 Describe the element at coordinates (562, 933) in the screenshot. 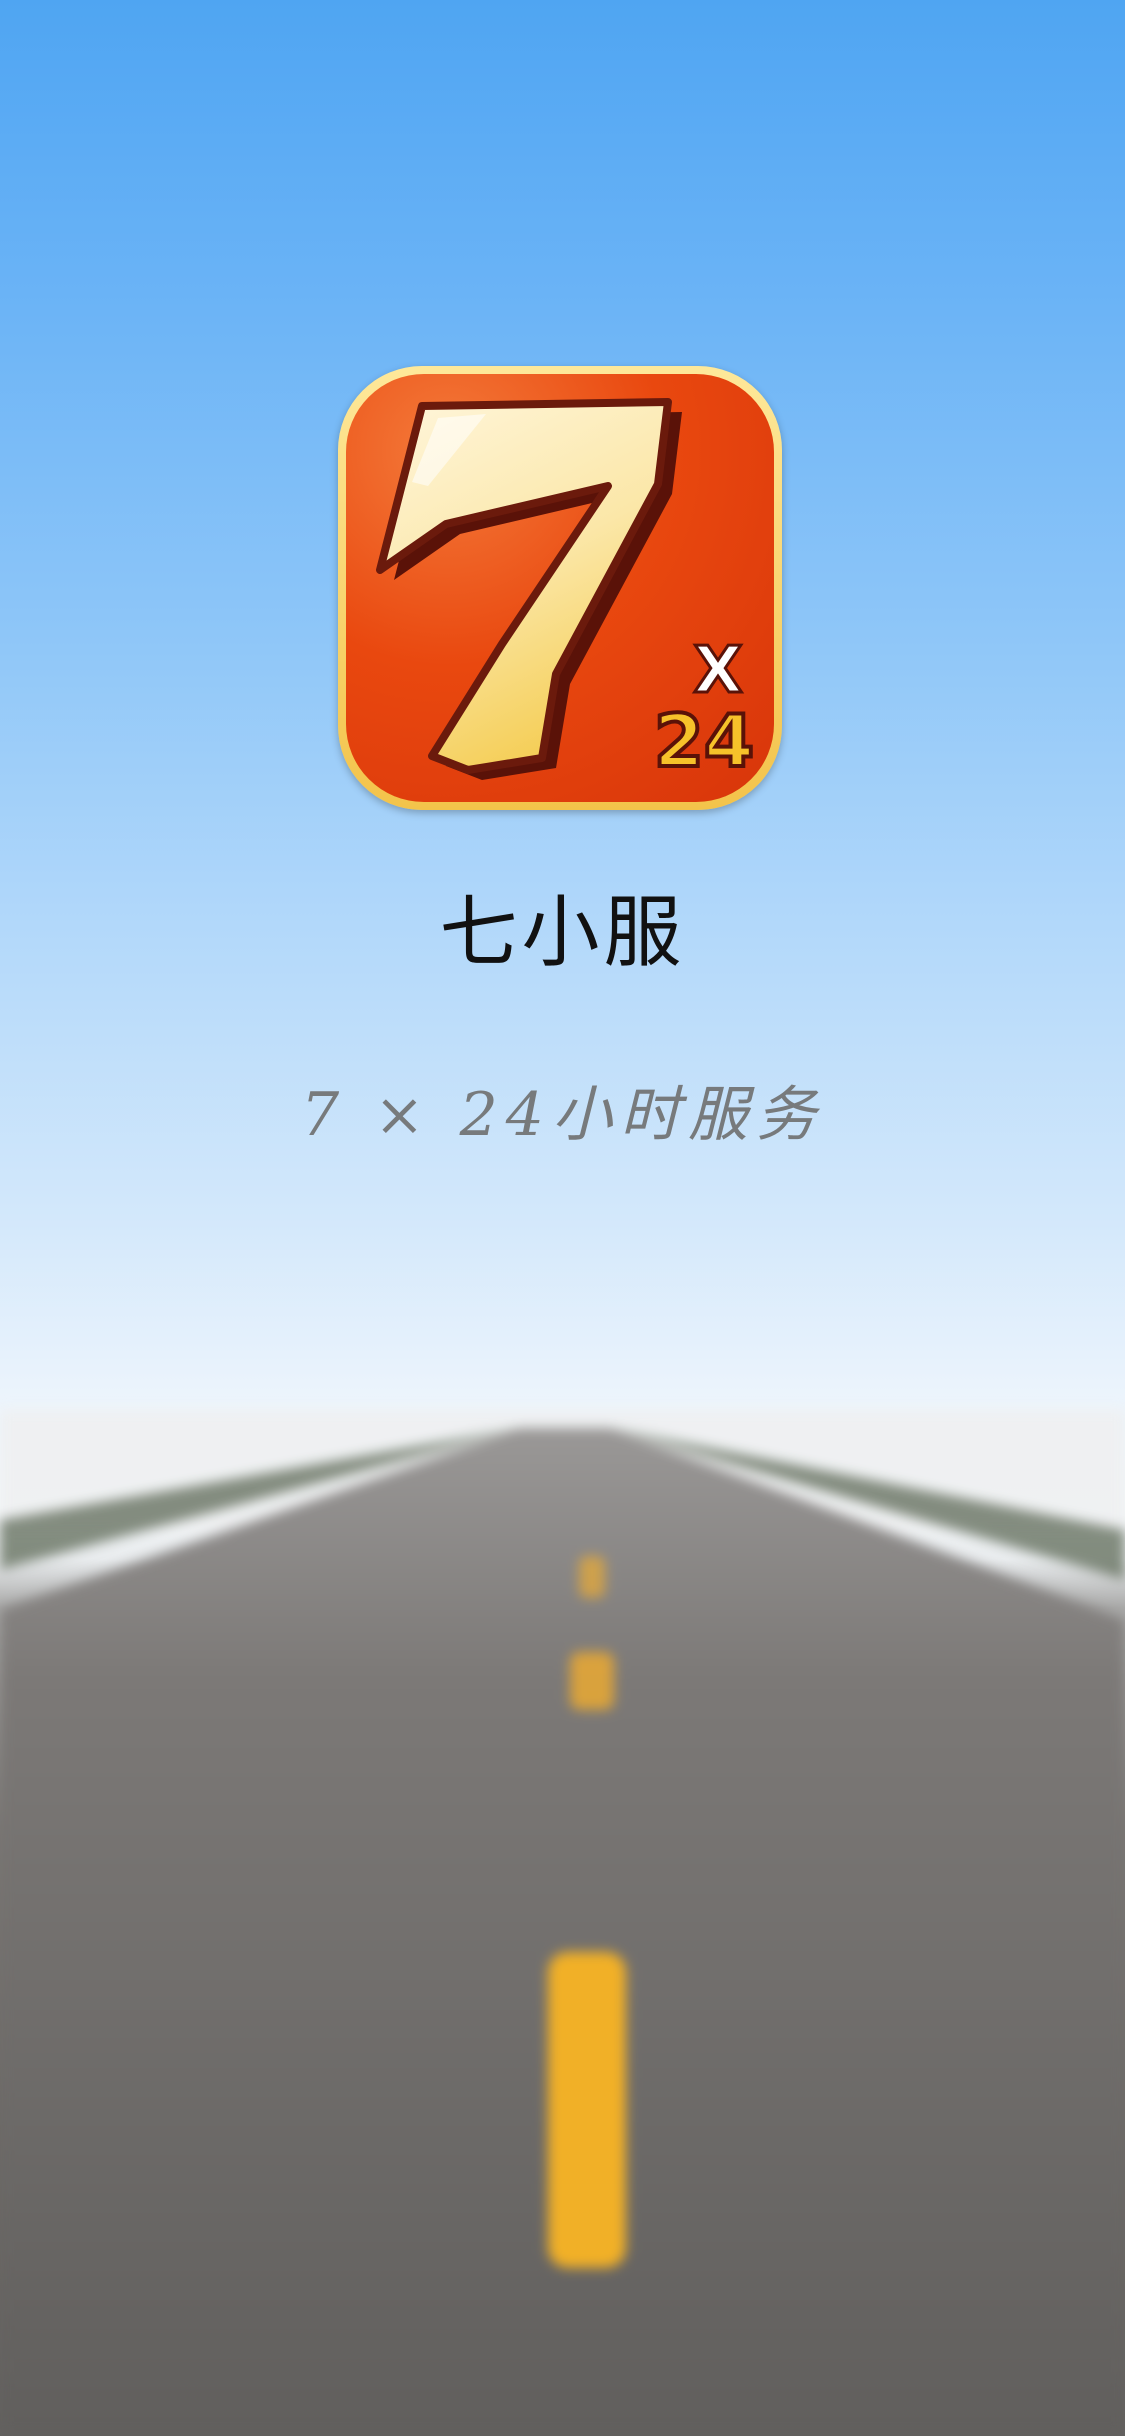

I see `app-name: 七小服` at that location.